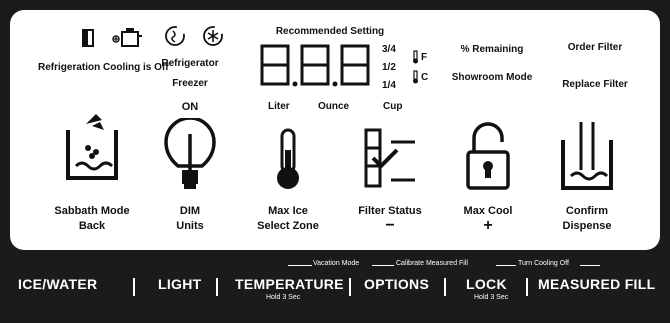 Image resolution: width=670 pixels, height=323 pixels. I want to click on vacation-mode-label: Vacation Mode, so click(336, 263).